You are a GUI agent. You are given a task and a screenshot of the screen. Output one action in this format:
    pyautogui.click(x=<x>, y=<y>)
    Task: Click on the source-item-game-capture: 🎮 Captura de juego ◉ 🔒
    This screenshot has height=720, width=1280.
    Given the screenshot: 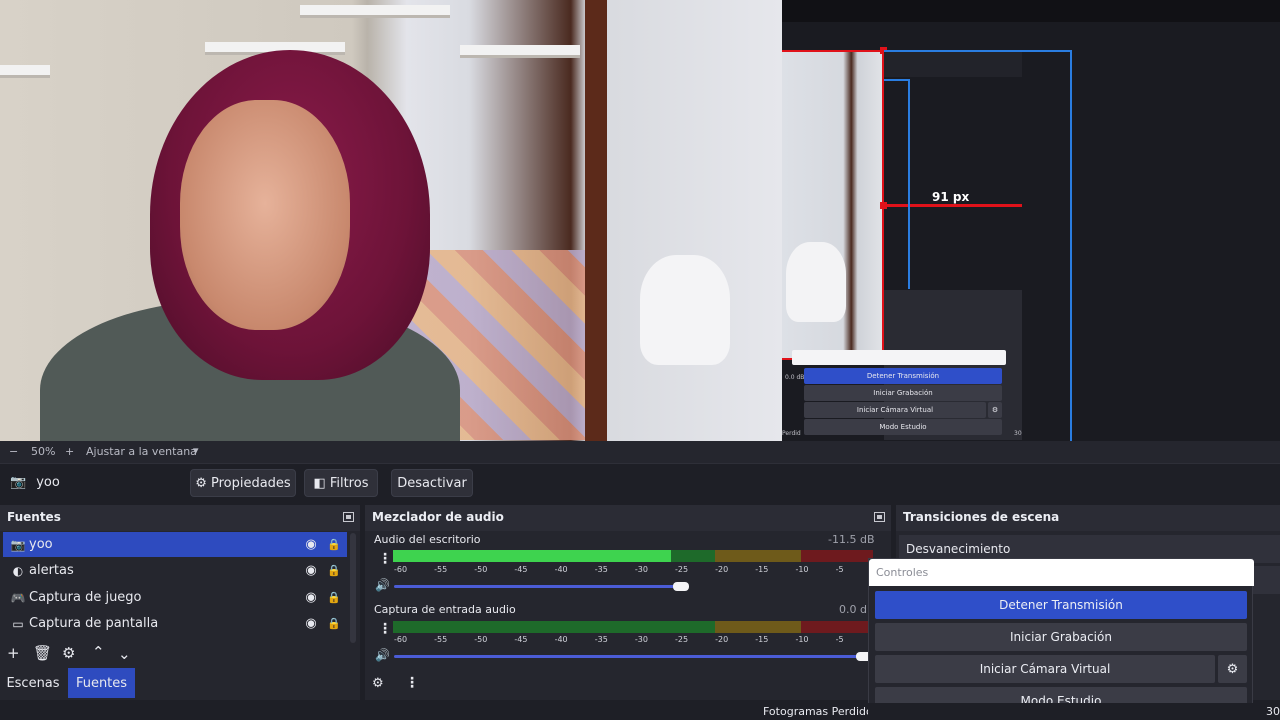 What is the action you would take?
    pyautogui.click(x=175, y=597)
    